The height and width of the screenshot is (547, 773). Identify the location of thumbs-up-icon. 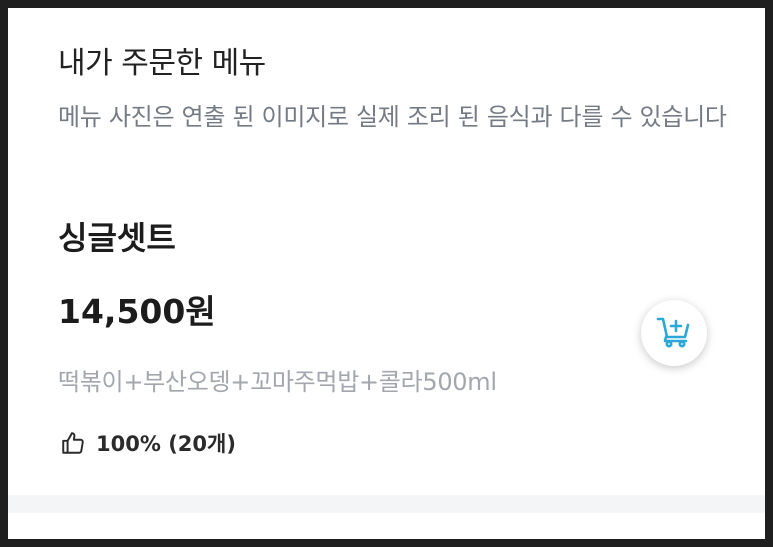
(73, 443).